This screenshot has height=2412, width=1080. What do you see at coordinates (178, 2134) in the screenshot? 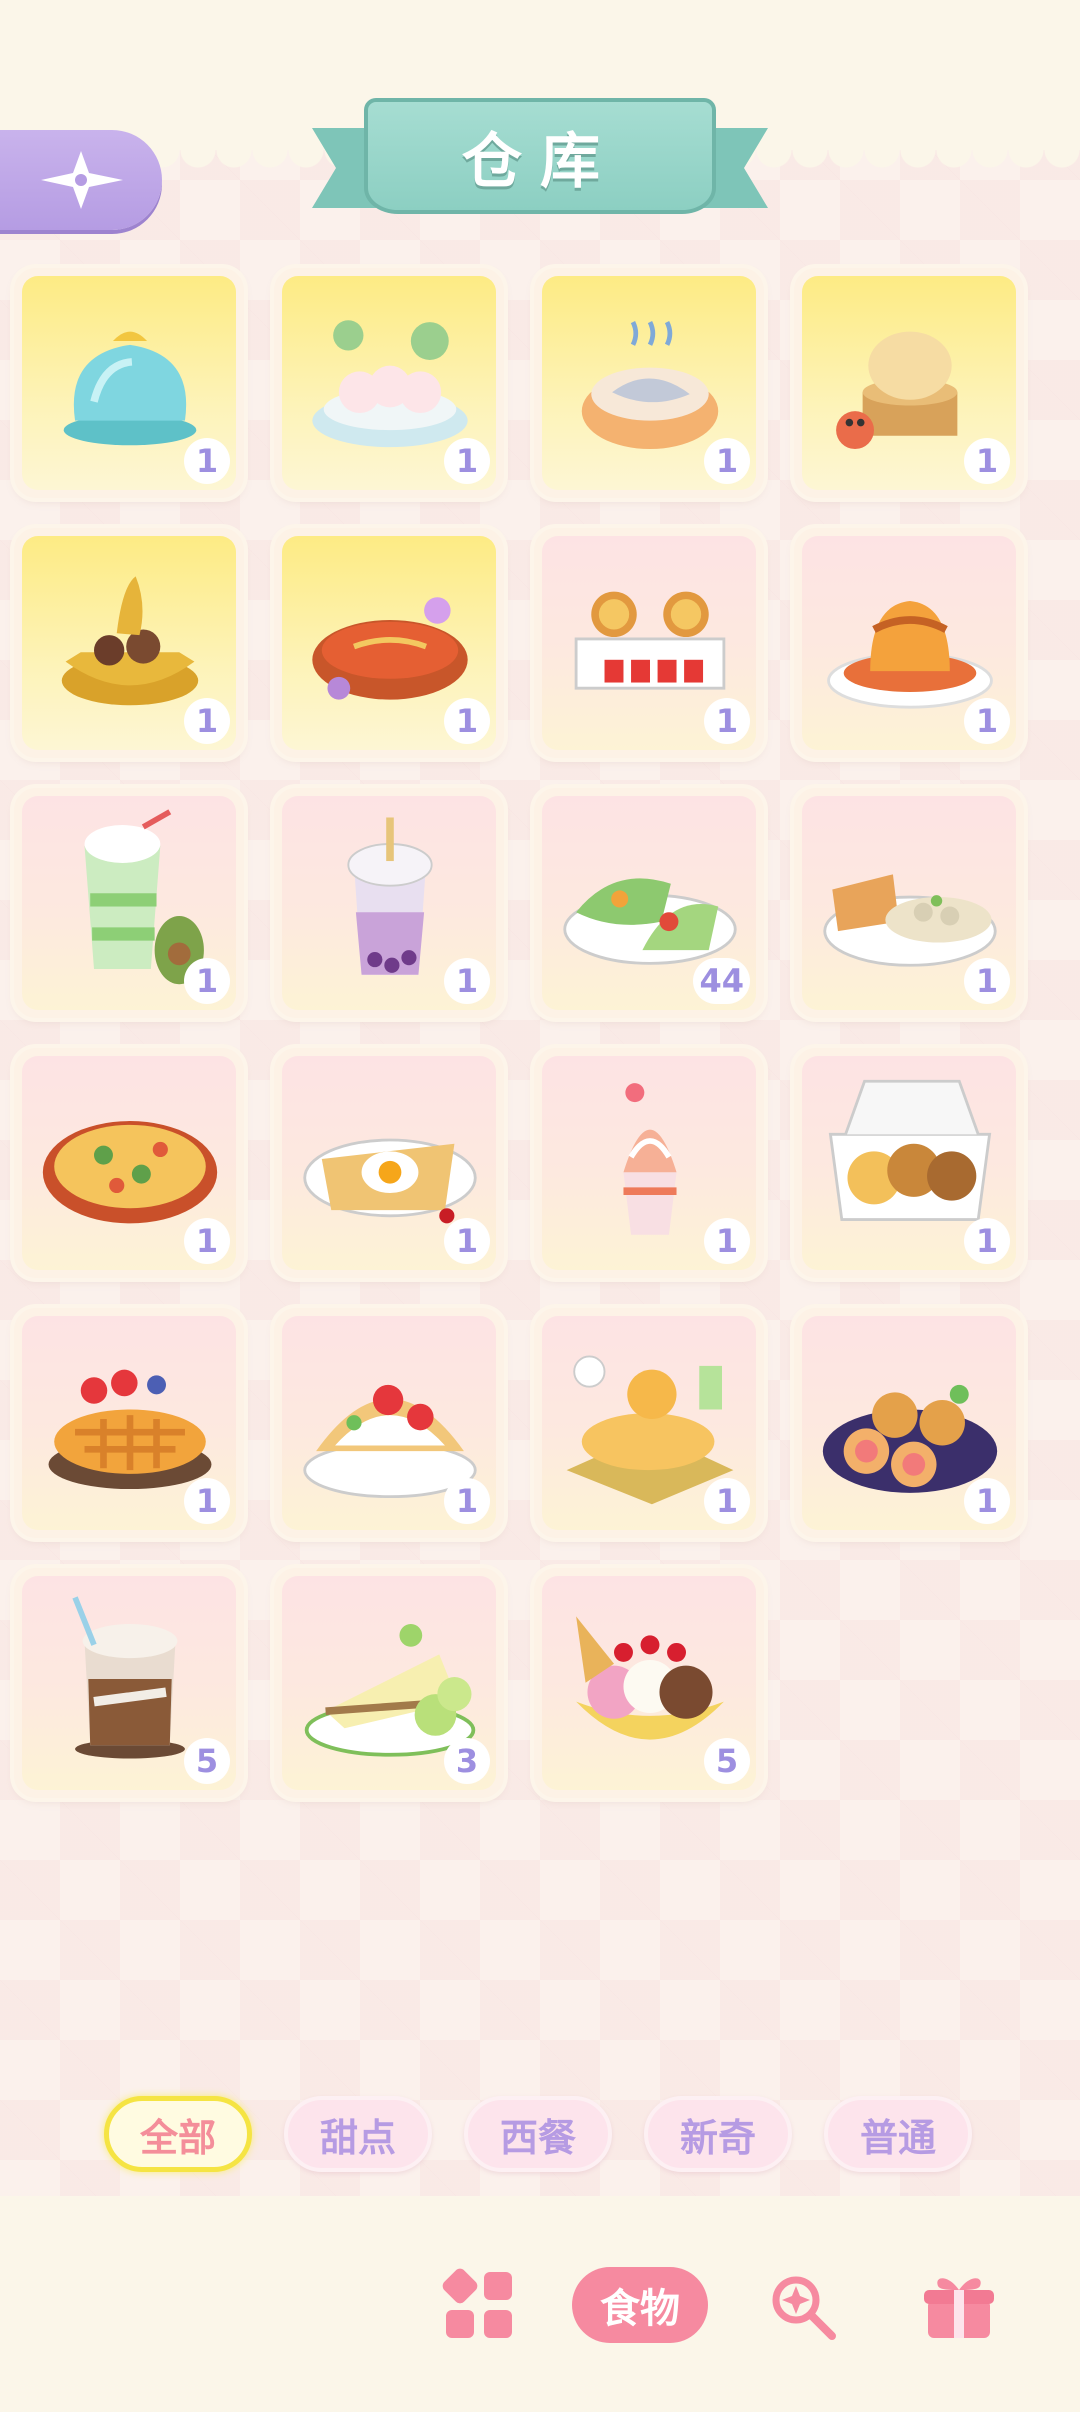
I see `filter-tab-0: 全部` at bounding box center [178, 2134].